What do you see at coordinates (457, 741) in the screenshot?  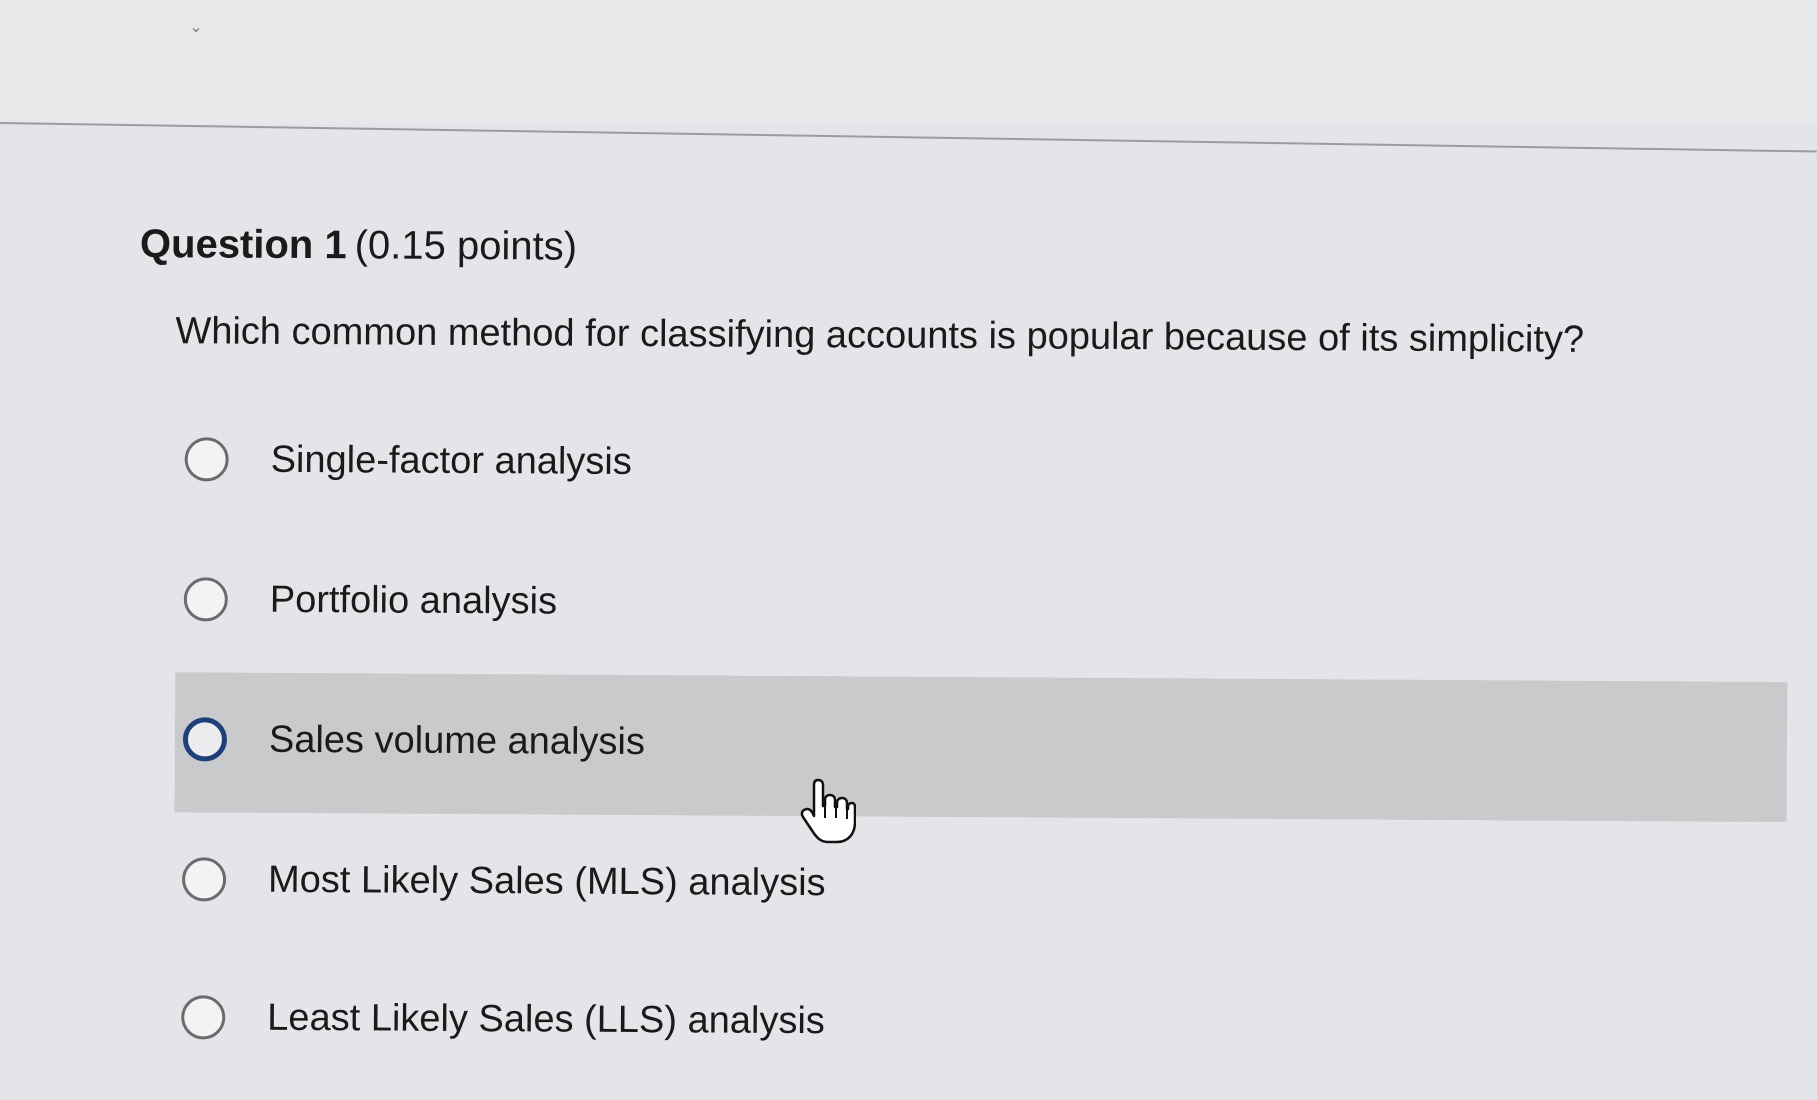 I see `option-label: Sales volume analysis` at bounding box center [457, 741].